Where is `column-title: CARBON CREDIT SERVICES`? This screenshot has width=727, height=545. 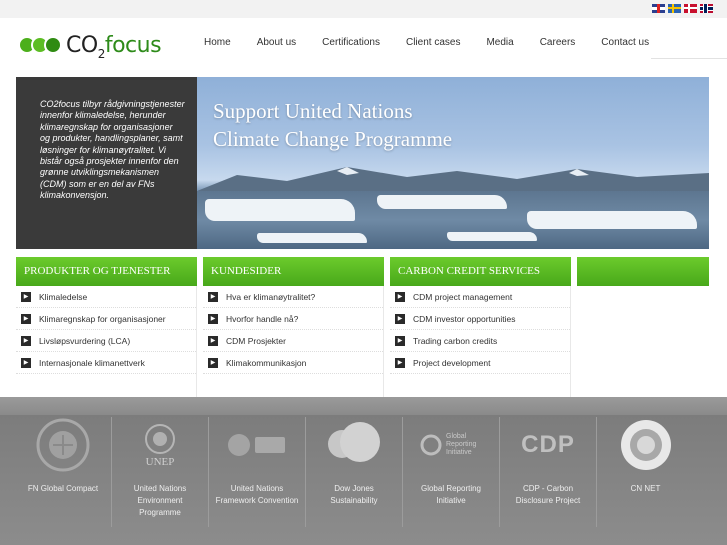 column-title: CARBON CREDIT SERVICES is located at coordinates (480, 271).